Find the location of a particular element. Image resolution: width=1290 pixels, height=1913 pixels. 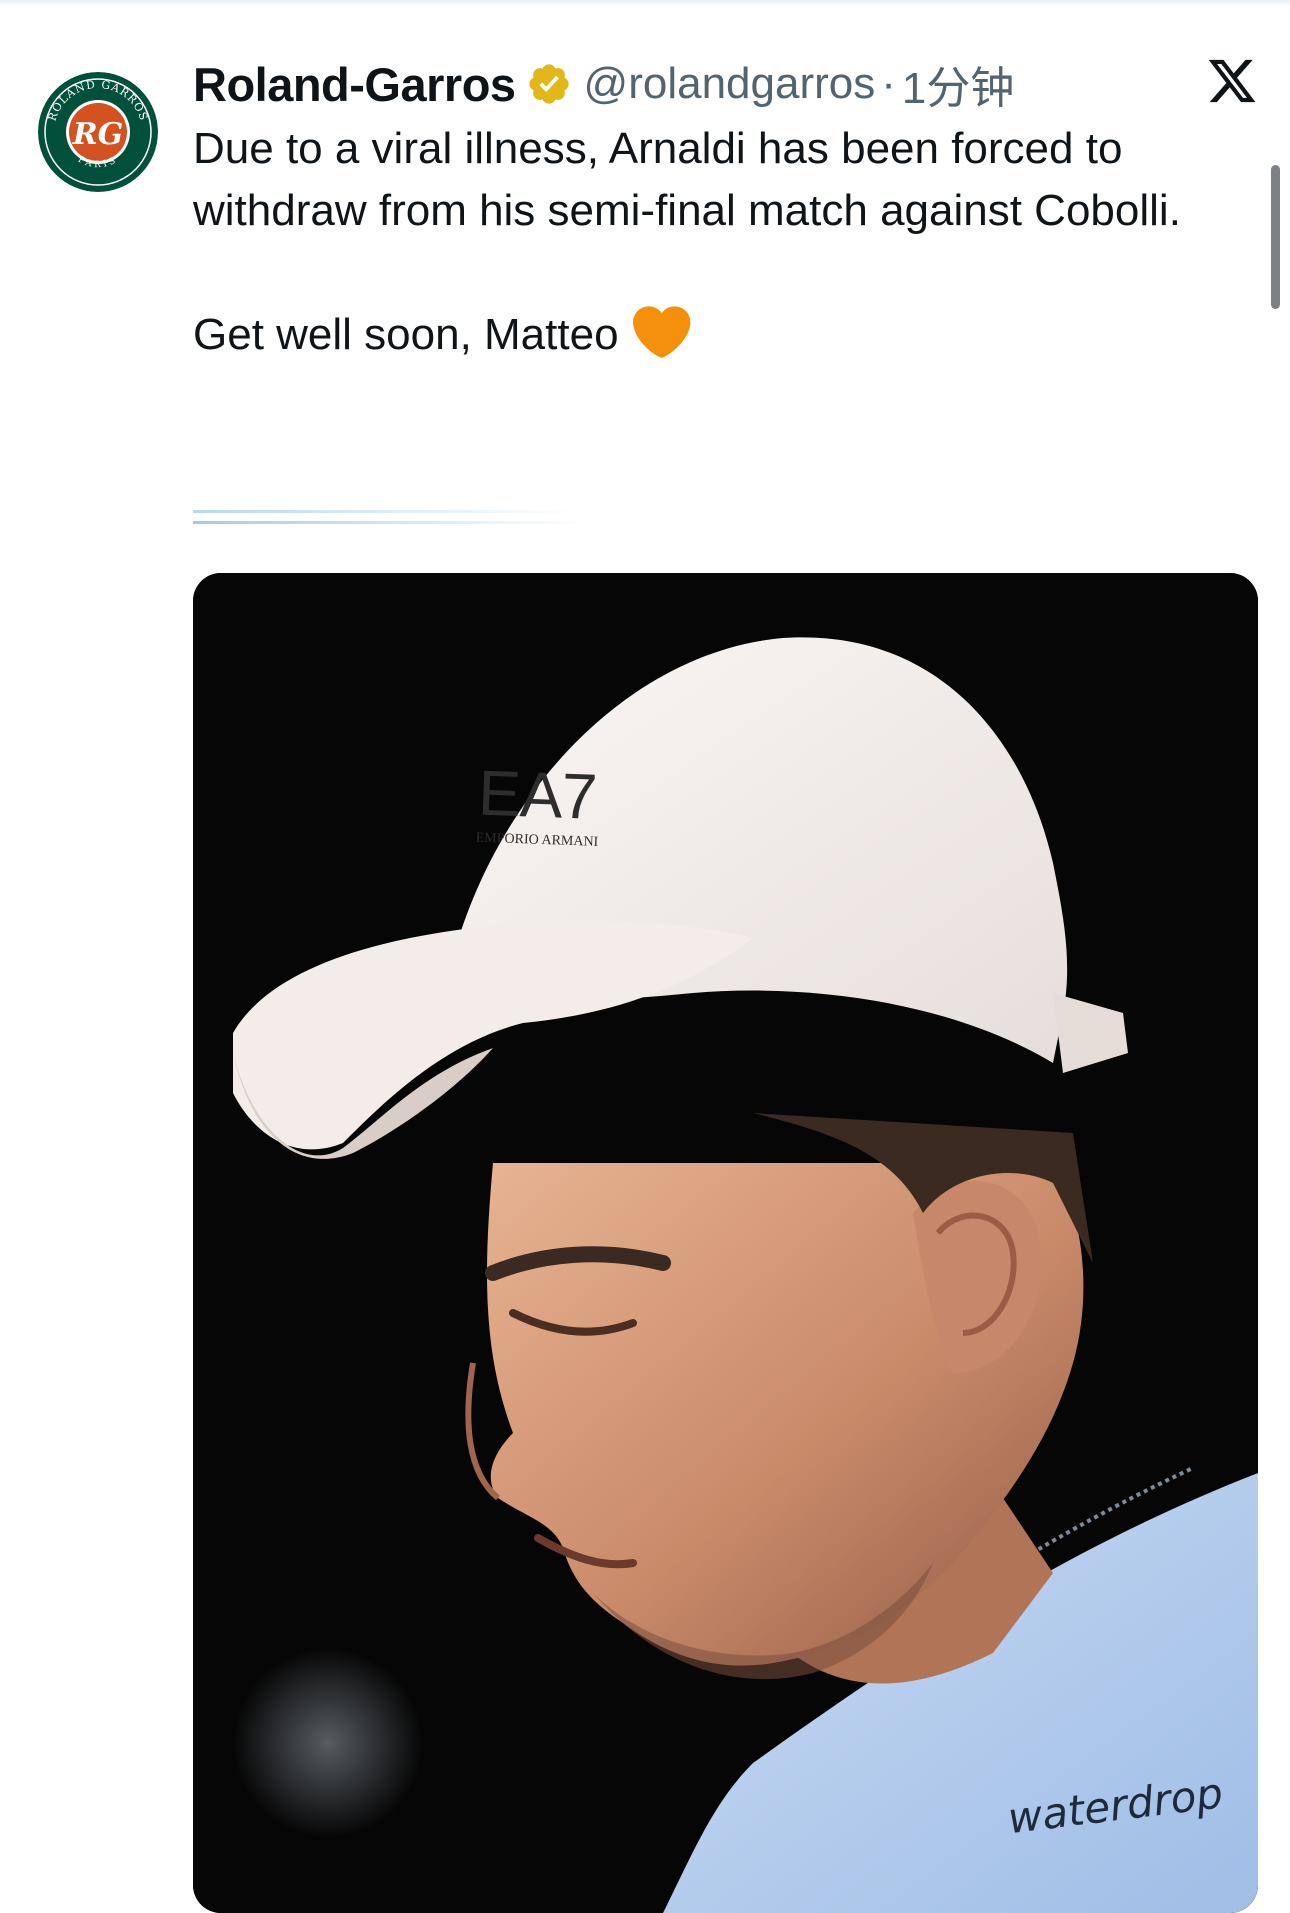

orange-heart-icon is located at coordinates (661, 333).